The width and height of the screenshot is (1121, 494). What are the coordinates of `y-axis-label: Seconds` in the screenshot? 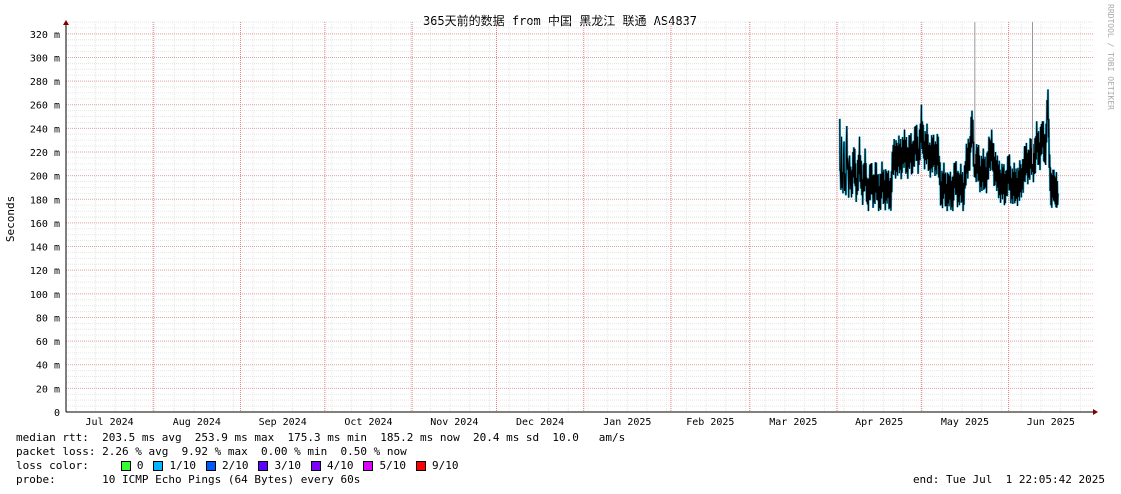 It's located at (10, 219).